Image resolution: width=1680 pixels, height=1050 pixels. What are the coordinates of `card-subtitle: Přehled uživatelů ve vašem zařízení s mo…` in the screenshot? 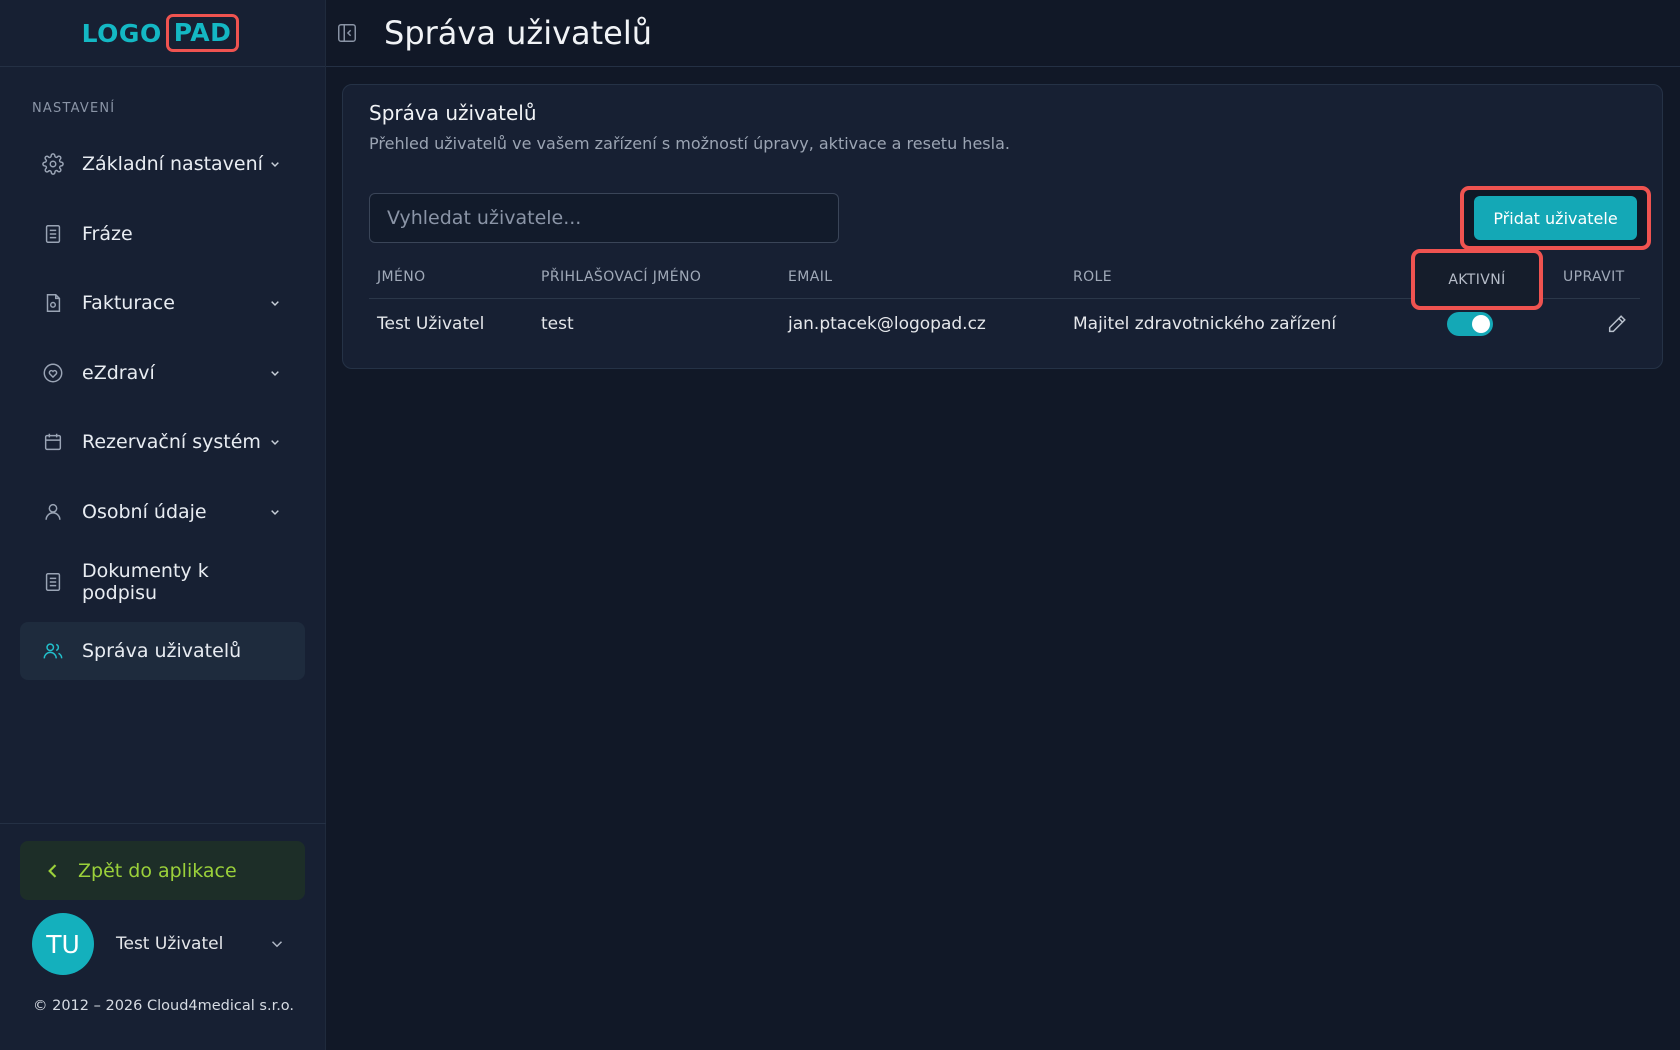 It's located at (689, 143).